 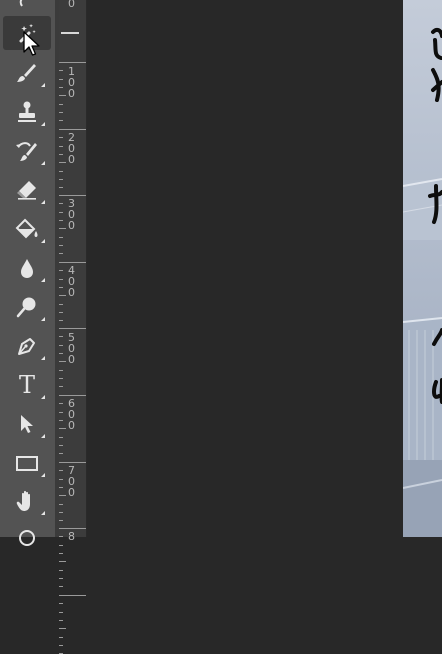 I want to click on stamp-icon, so click(x=27, y=111).